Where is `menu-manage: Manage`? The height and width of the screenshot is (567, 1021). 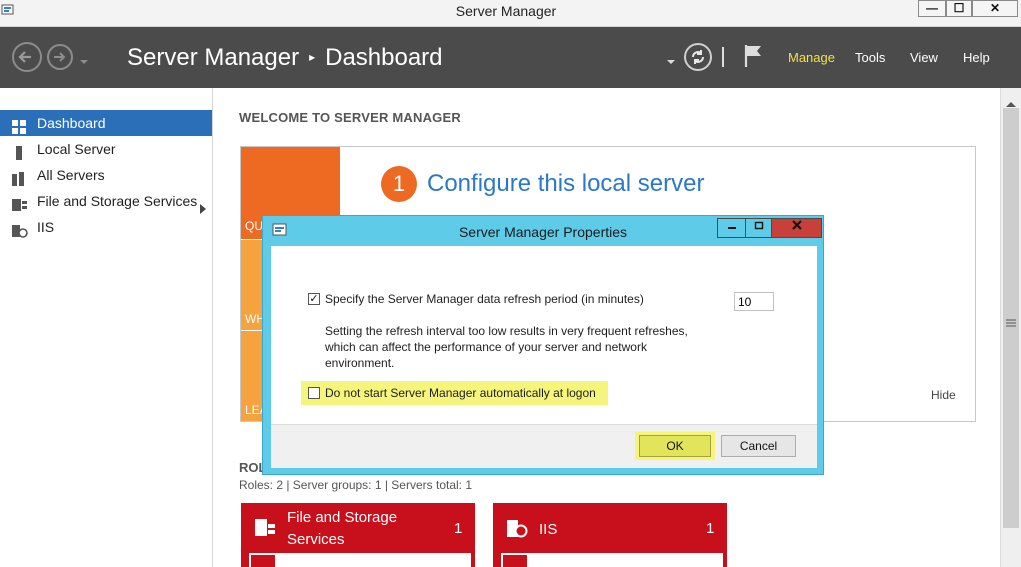 menu-manage: Manage is located at coordinates (811, 57).